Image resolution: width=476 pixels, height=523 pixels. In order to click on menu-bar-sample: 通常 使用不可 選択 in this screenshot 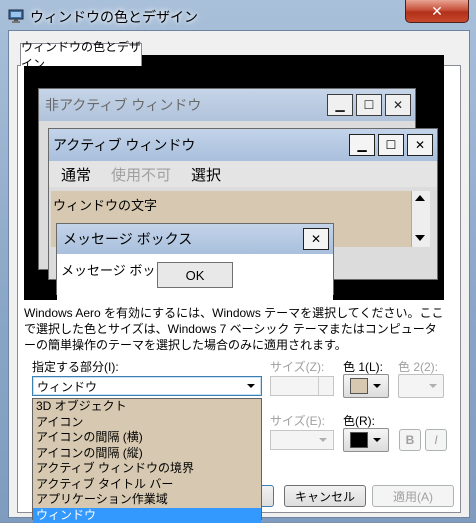, I will do `click(243, 174)`.